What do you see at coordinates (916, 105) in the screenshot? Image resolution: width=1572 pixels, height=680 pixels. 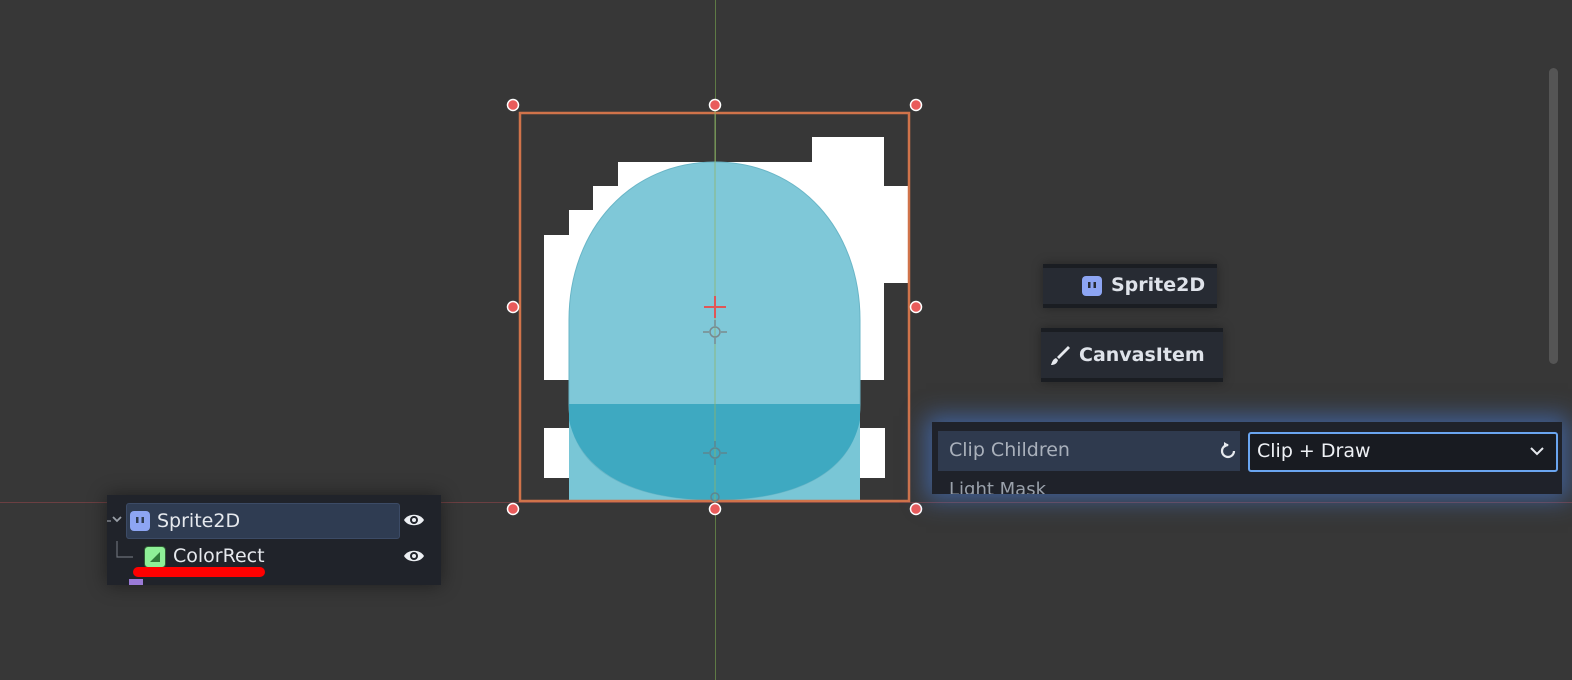 I see `handle-top-right` at bounding box center [916, 105].